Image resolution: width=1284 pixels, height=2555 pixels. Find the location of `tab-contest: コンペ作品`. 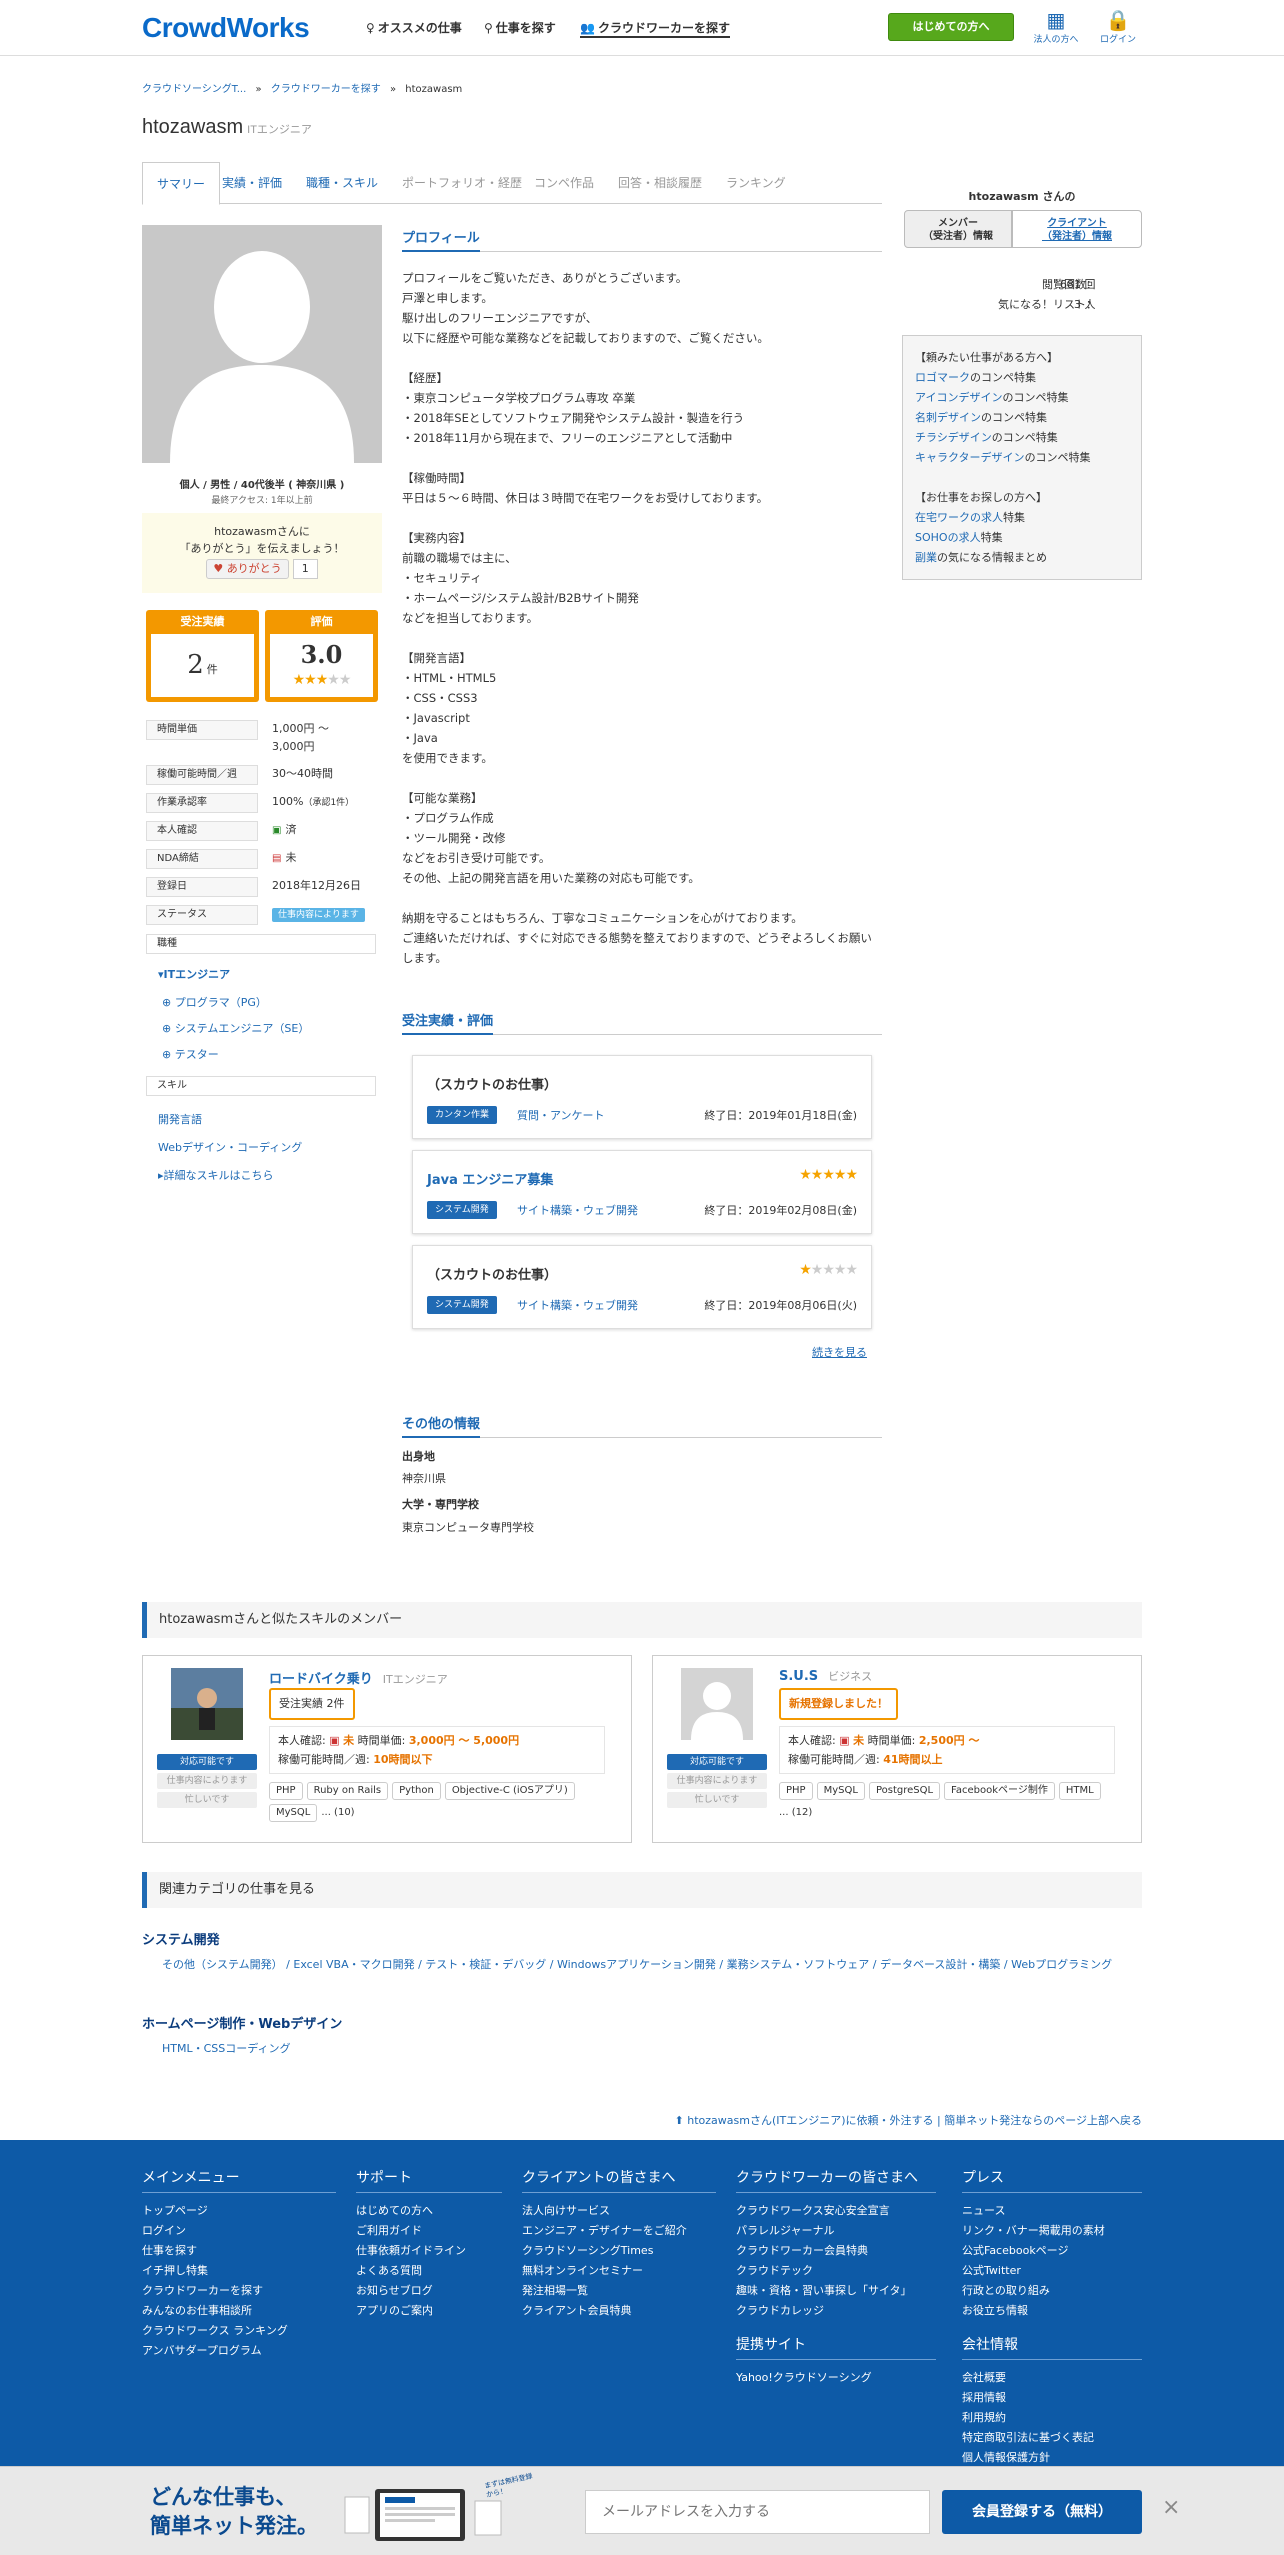

tab-contest: コンペ作品 is located at coordinates (564, 183).